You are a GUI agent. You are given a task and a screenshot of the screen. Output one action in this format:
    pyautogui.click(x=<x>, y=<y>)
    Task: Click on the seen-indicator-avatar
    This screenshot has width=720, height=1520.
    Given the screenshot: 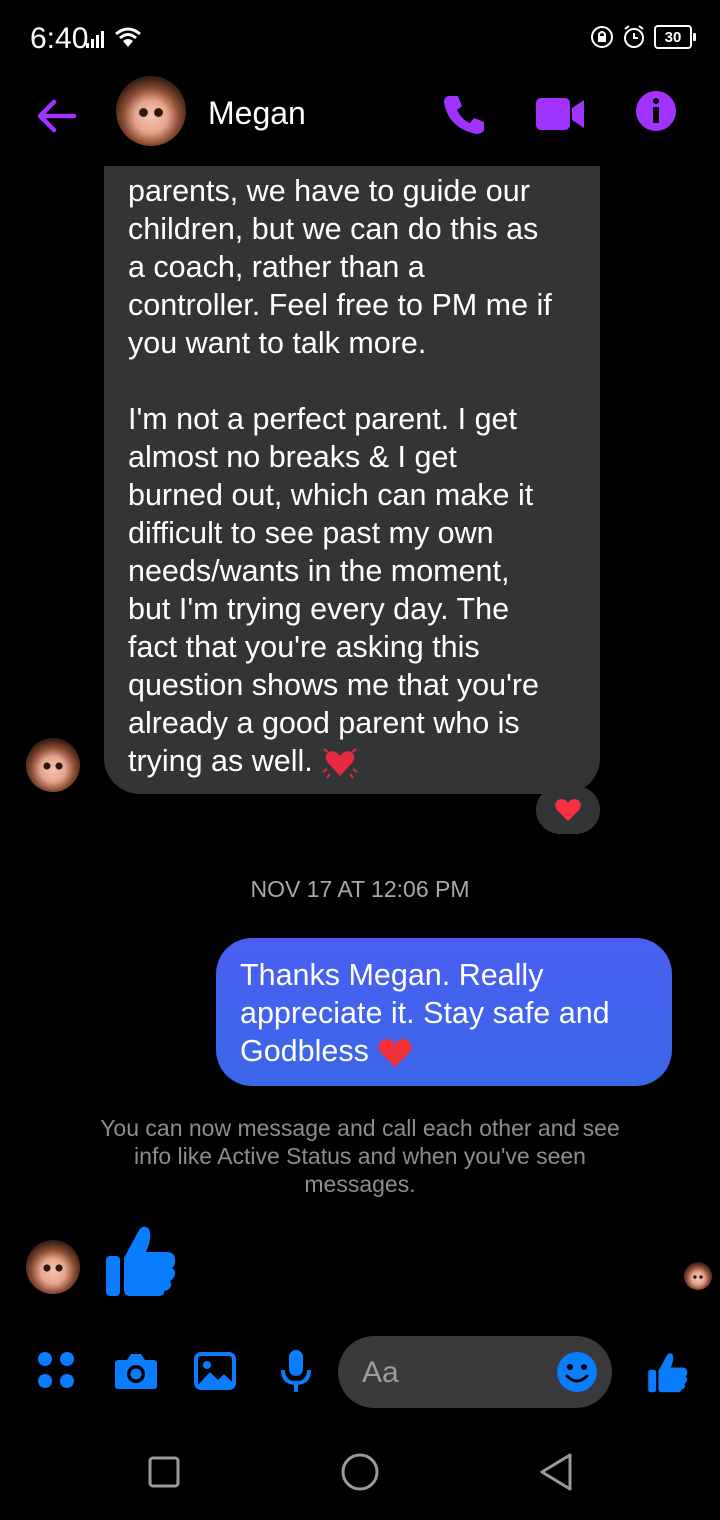 What is the action you would take?
    pyautogui.click(x=698, y=1276)
    